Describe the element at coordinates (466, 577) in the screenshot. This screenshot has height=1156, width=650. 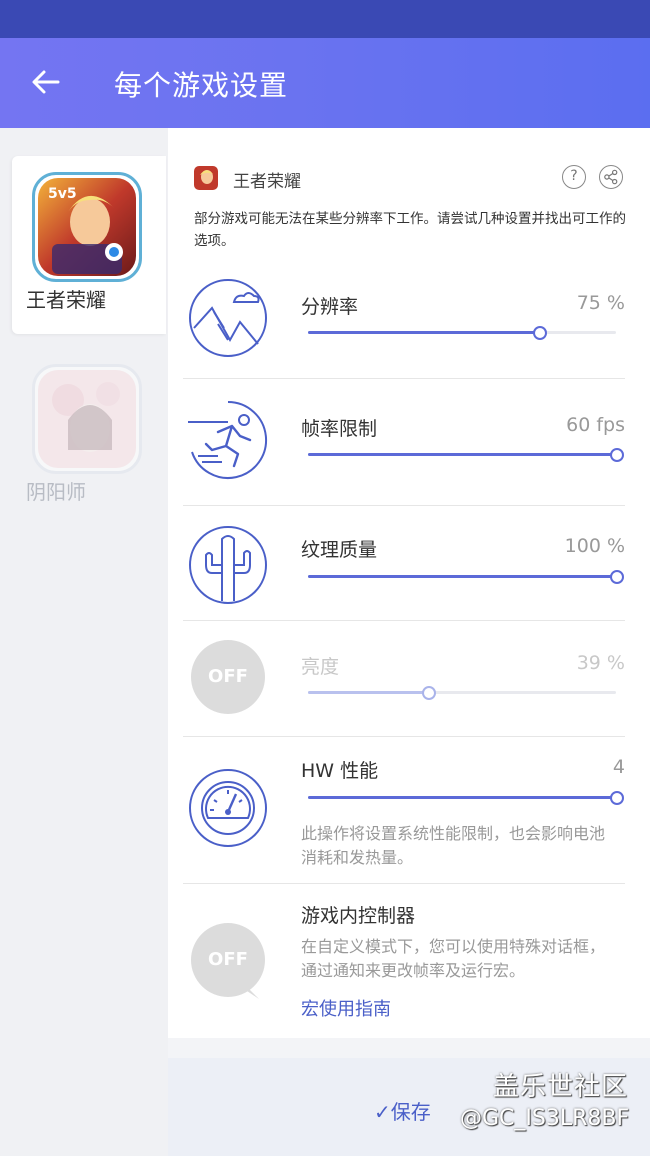
I see `texture-slider` at that location.